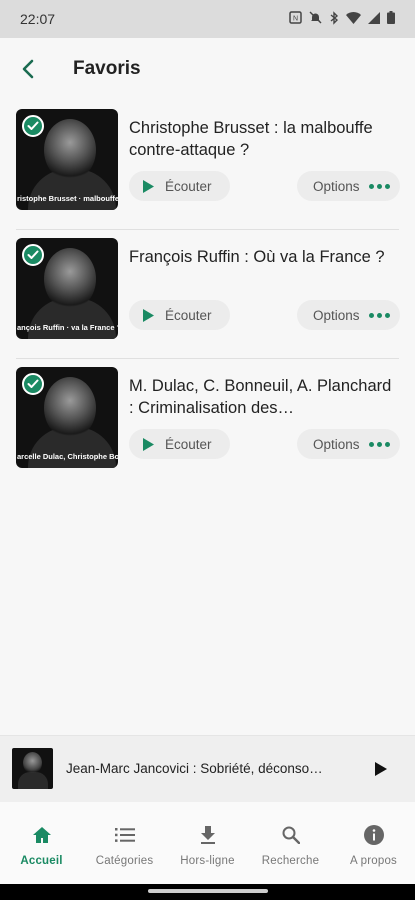 The height and width of the screenshot is (900, 415). I want to click on nav-item-hors-ligne: Hors-ligne, so click(207, 843).